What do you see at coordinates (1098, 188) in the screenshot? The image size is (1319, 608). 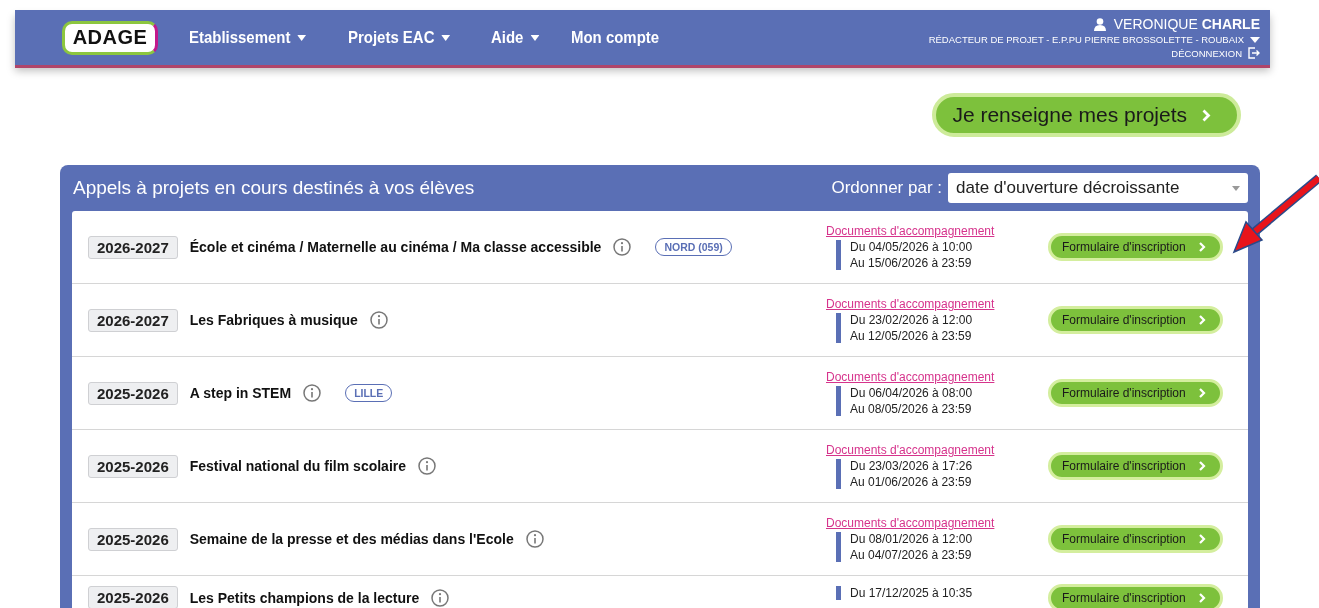 I see `sort-dropdown: date d'ouverture décroissante` at bounding box center [1098, 188].